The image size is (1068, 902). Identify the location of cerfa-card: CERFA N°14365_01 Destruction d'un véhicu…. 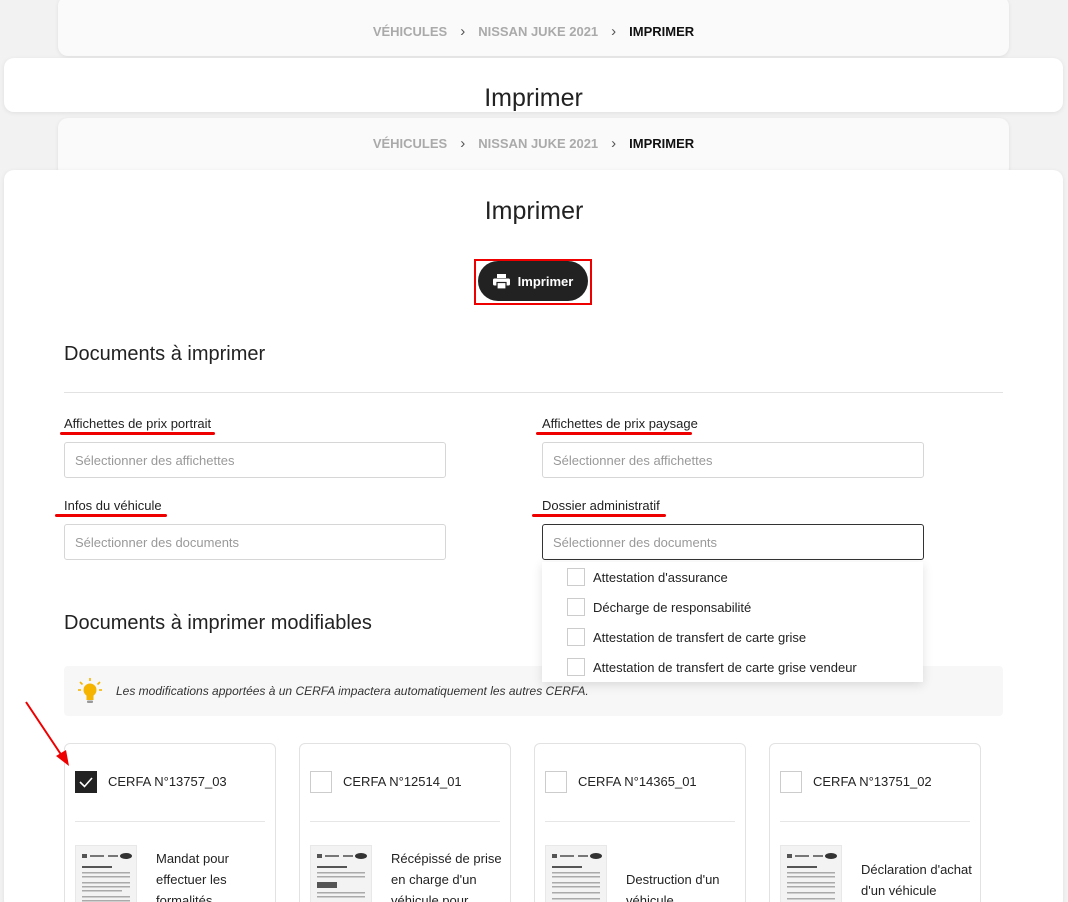
(640, 822).